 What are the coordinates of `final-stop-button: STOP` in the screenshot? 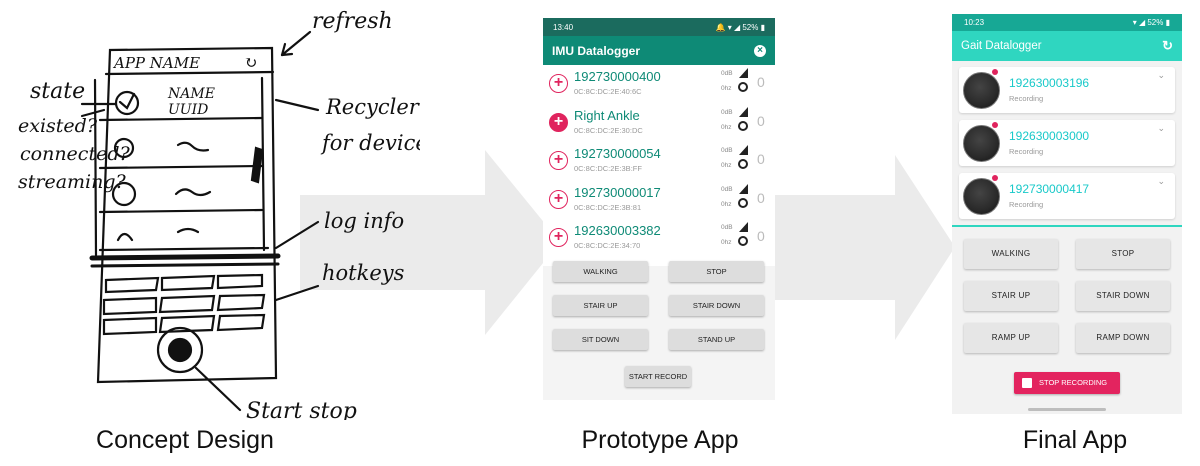 It's located at (1123, 254).